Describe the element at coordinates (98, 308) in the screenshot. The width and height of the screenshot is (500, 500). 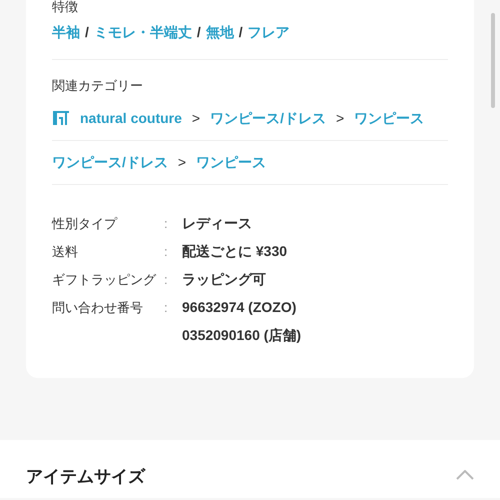
I see `detail-label: 問い合わせ番号` at that location.